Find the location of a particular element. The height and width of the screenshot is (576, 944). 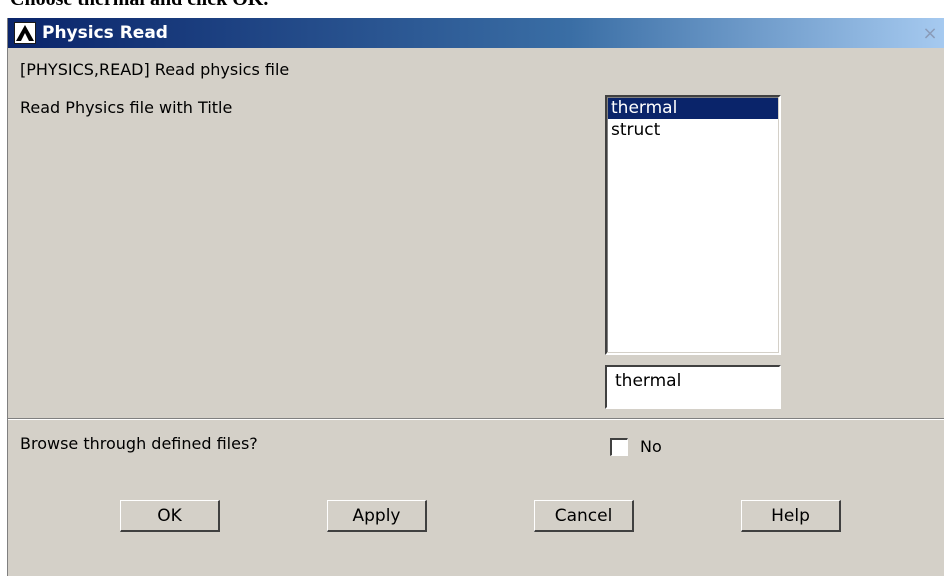

browse-label: Browse through defined files? is located at coordinates (139, 443).